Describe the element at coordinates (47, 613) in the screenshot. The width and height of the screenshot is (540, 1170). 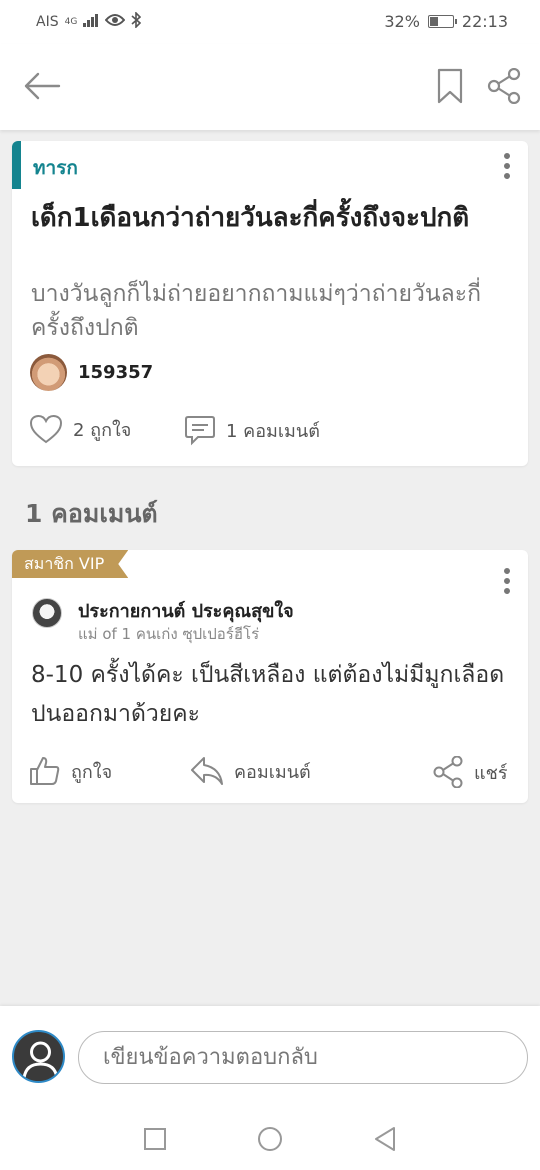
I see `commenter-avatar` at that location.